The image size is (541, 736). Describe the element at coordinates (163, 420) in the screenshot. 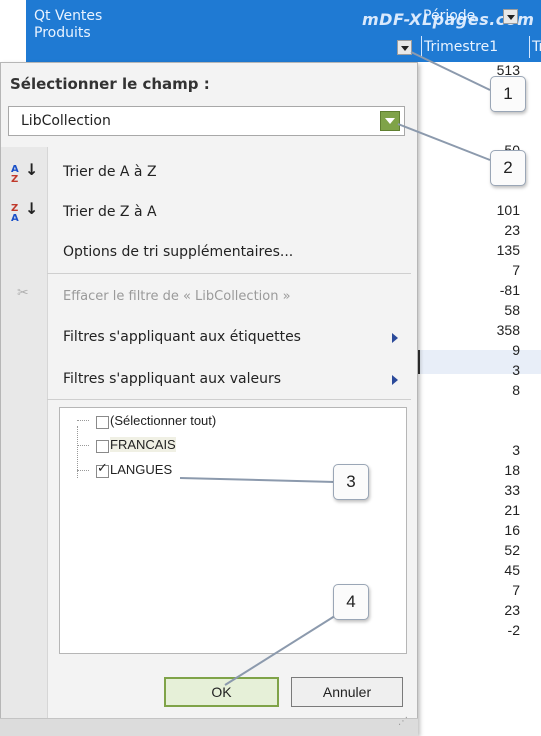

I see `checkbox-label: (Sélectionner tout)` at that location.